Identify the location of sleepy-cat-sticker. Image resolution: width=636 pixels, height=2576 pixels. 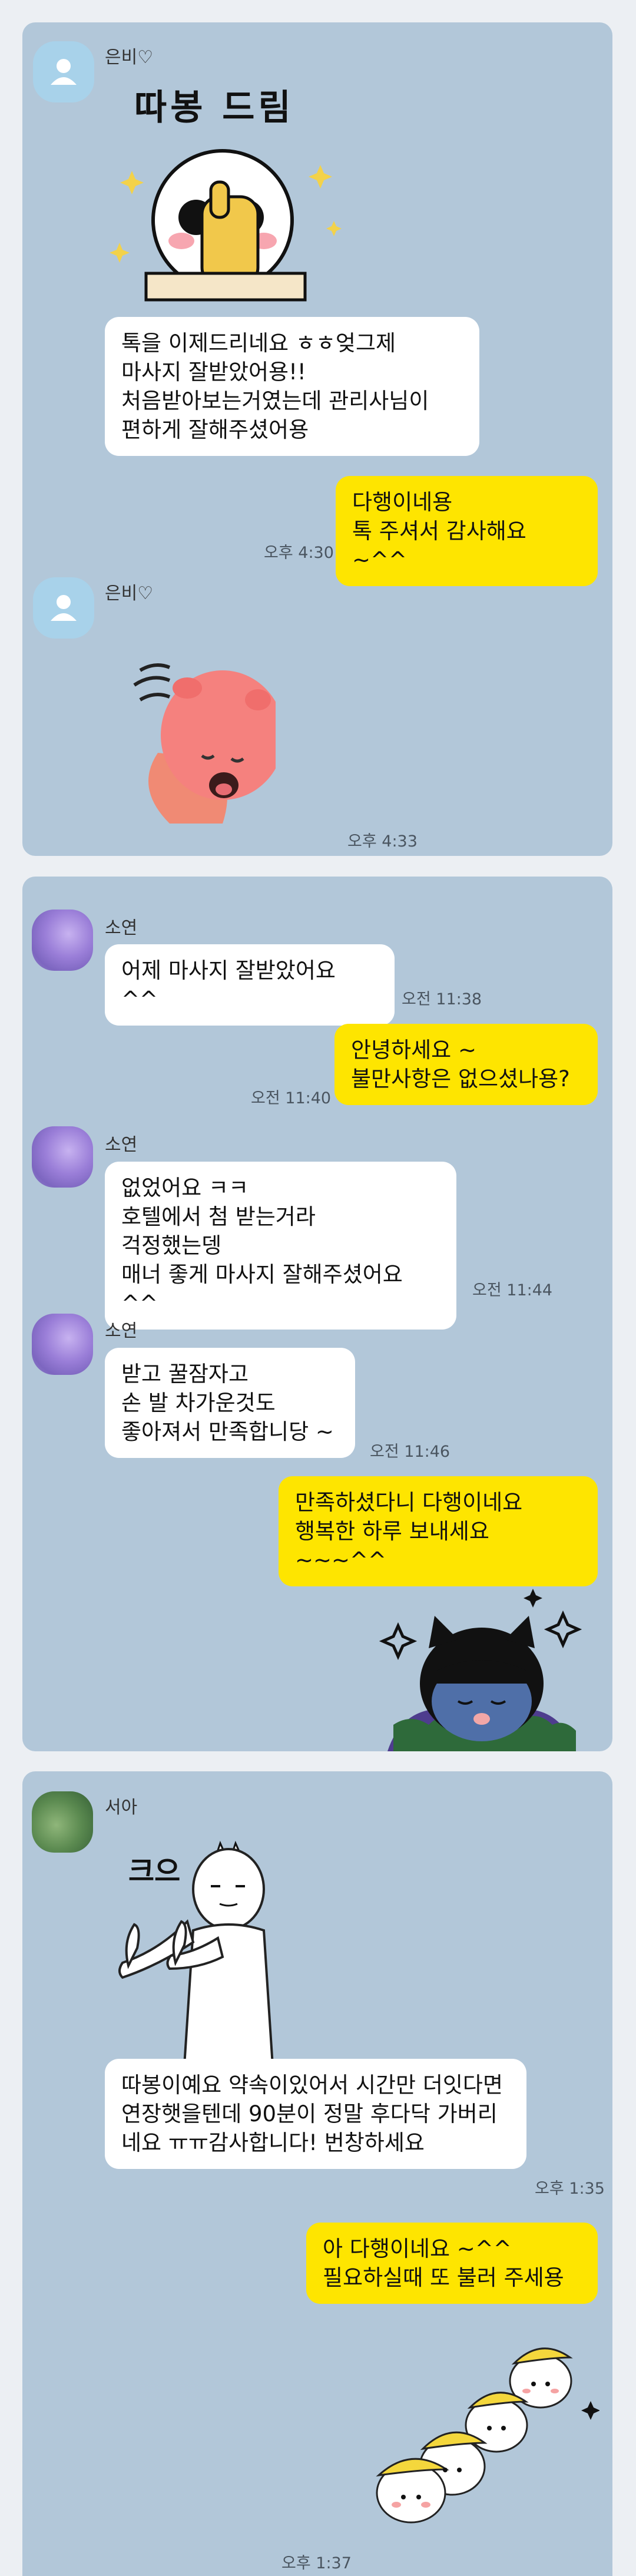
(482, 1667).